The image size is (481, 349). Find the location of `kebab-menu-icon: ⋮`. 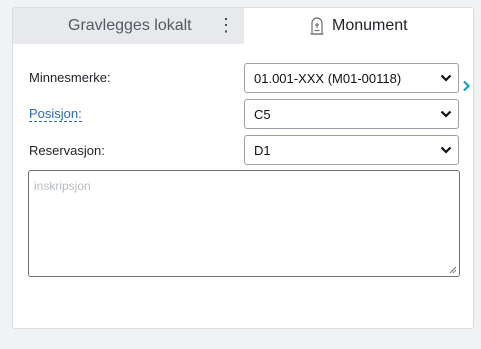

kebab-menu-icon: ⋮ is located at coordinates (226, 26).